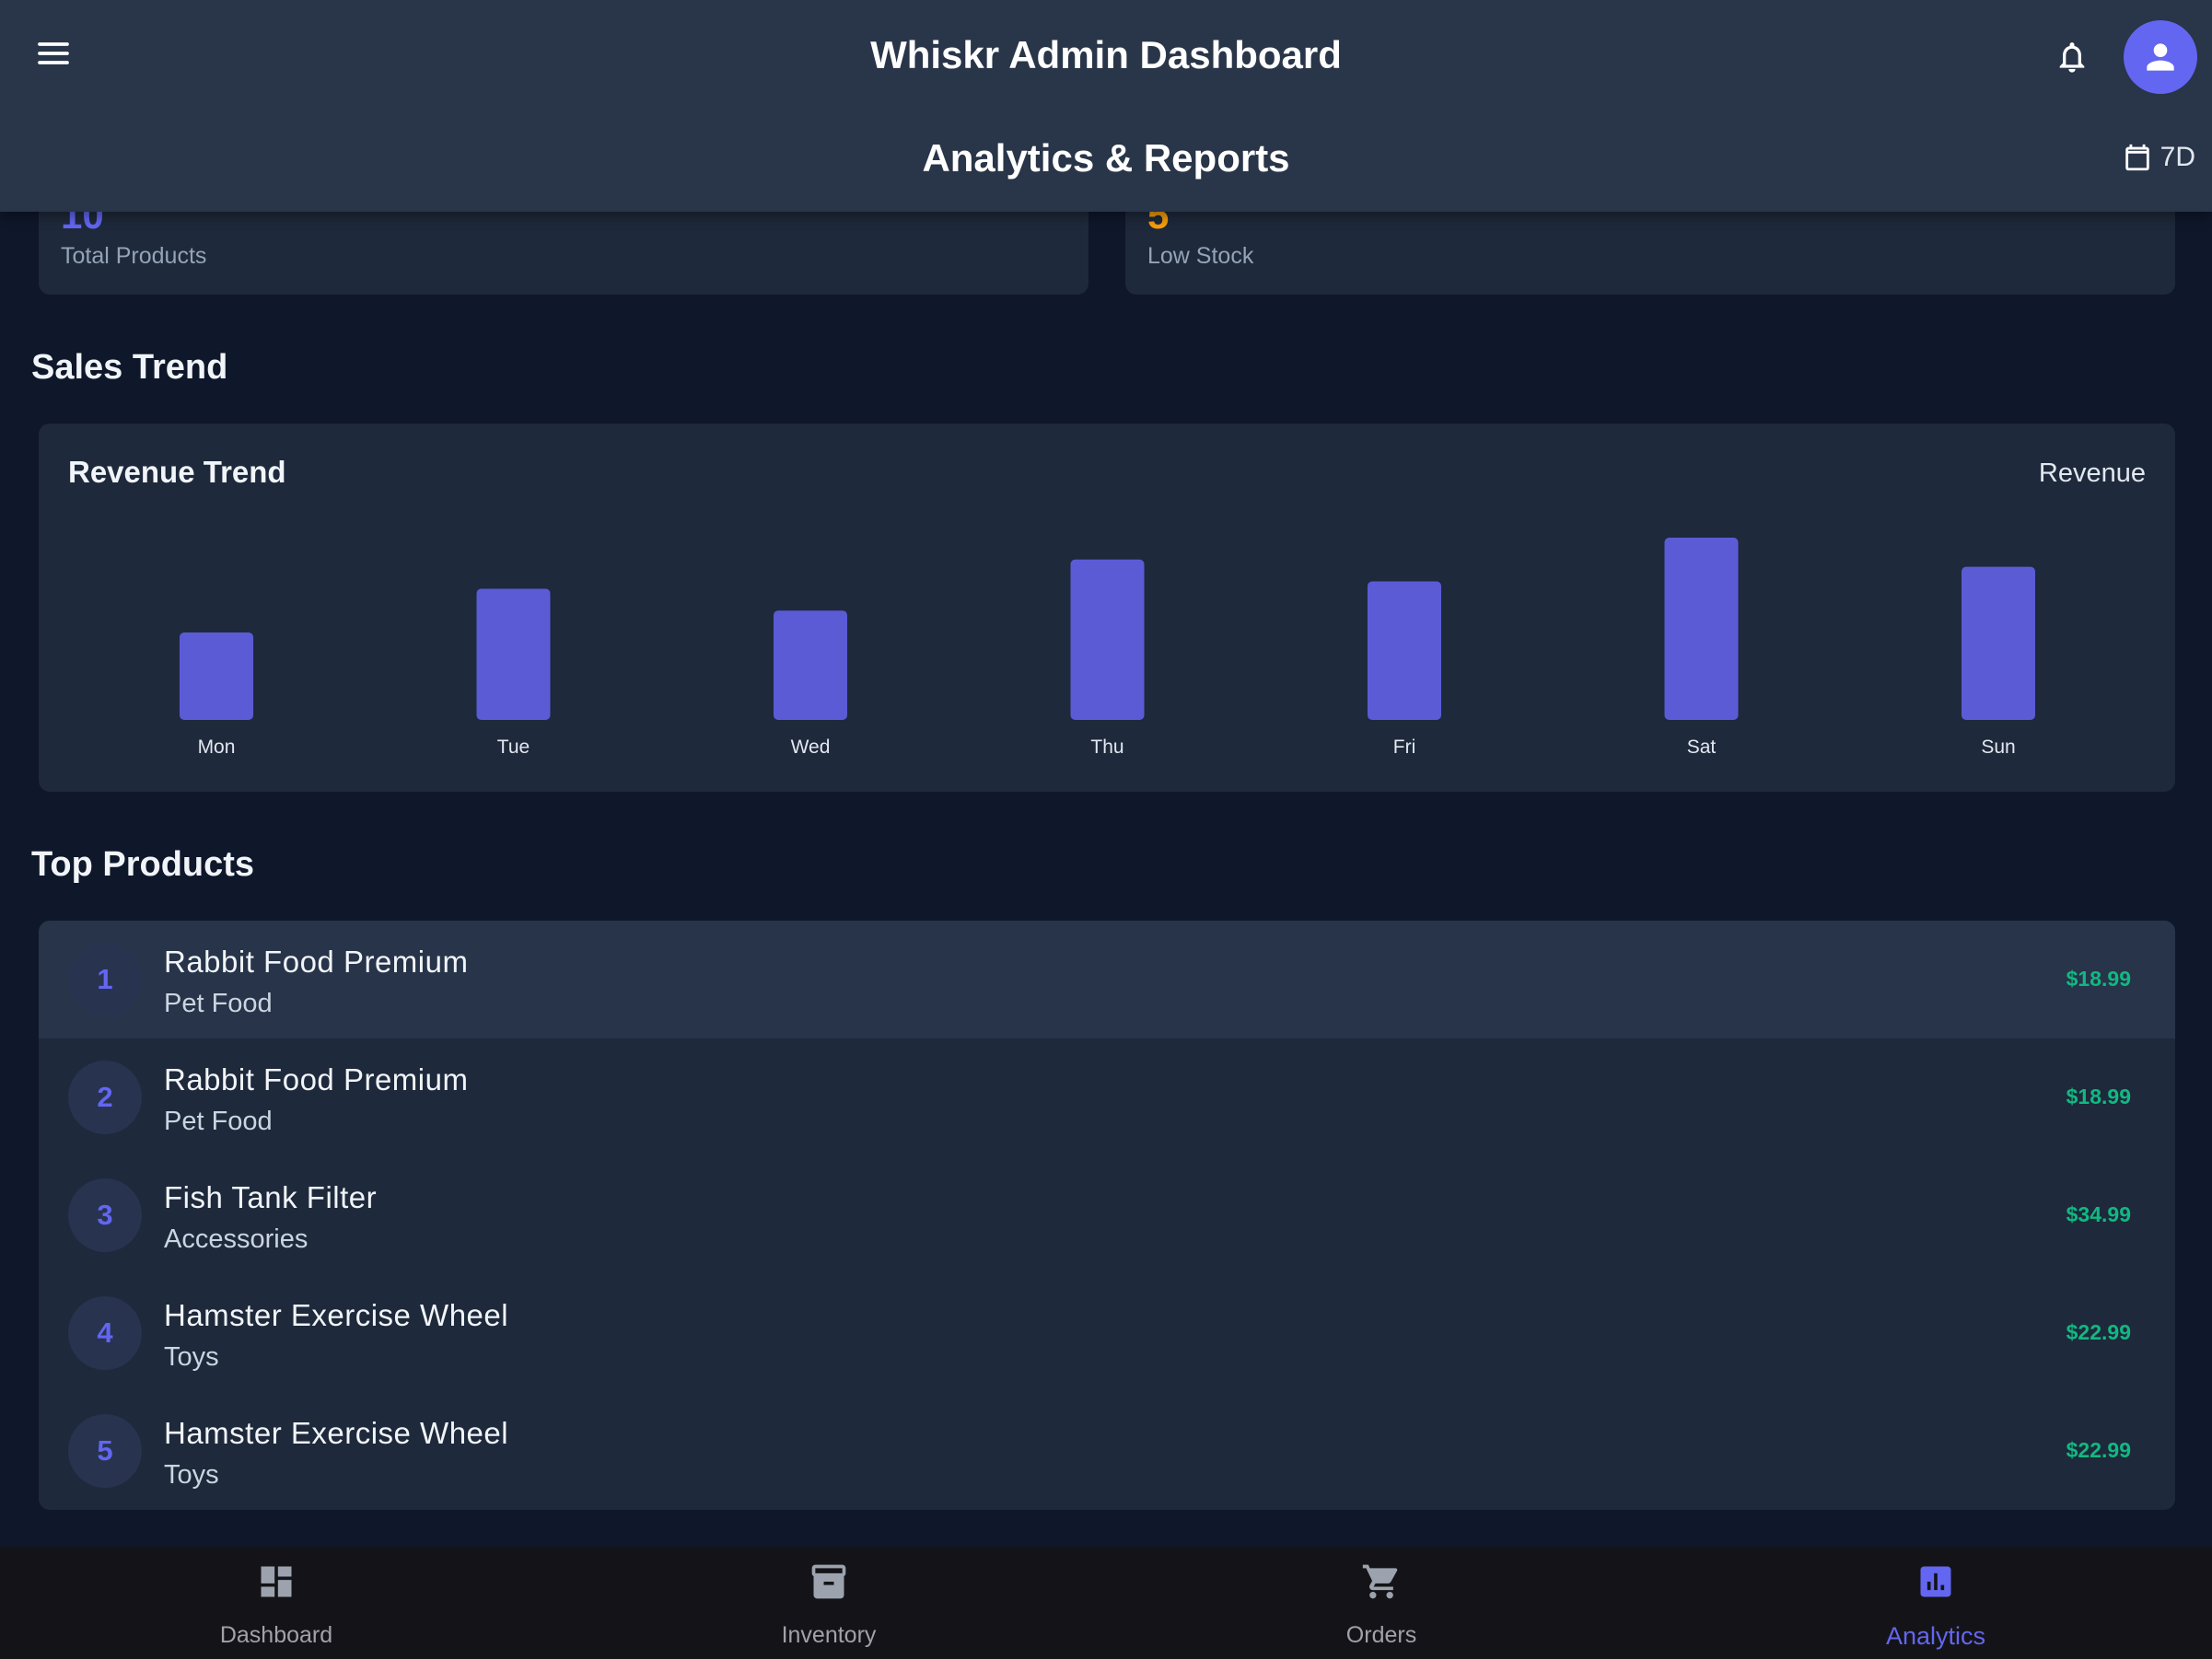 The height and width of the screenshot is (1659, 2212). I want to click on app-title: Whiskr Admin Dashboard, so click(1106, 54).